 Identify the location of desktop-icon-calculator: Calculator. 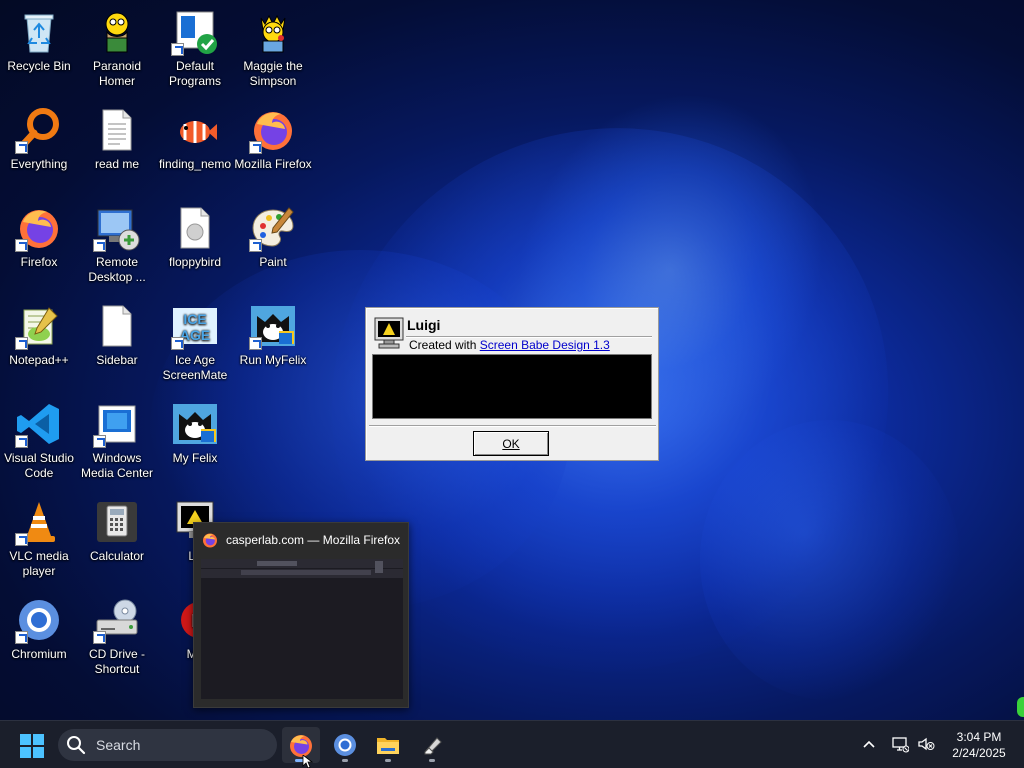
(117, 540).